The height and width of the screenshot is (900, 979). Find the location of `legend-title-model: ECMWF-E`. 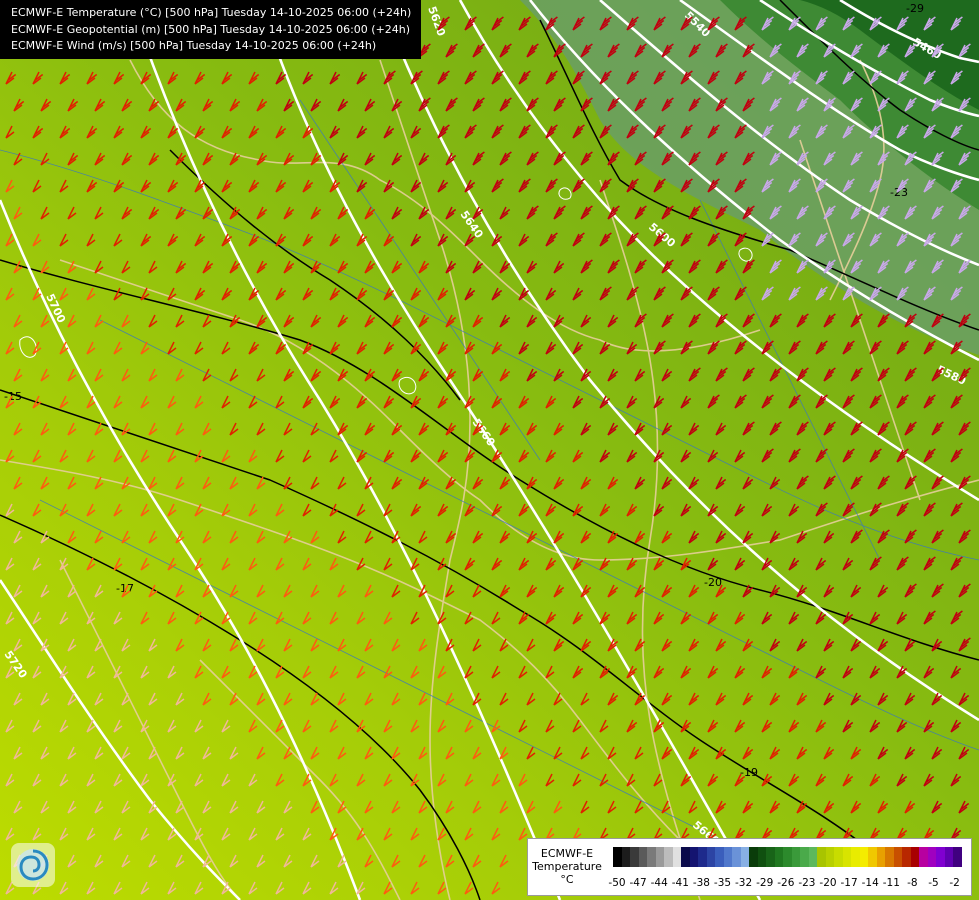

legend-title-model: ECMWF-E is located at coordinates (567, 853).